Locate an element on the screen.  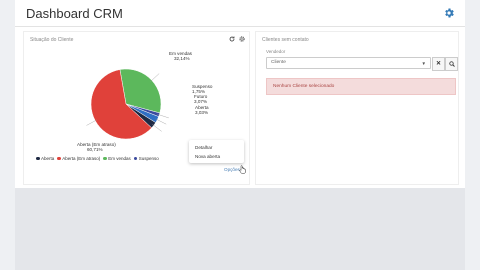
alert-text: Nenhum Cliente selecionado is located at coordinates (304, 86).